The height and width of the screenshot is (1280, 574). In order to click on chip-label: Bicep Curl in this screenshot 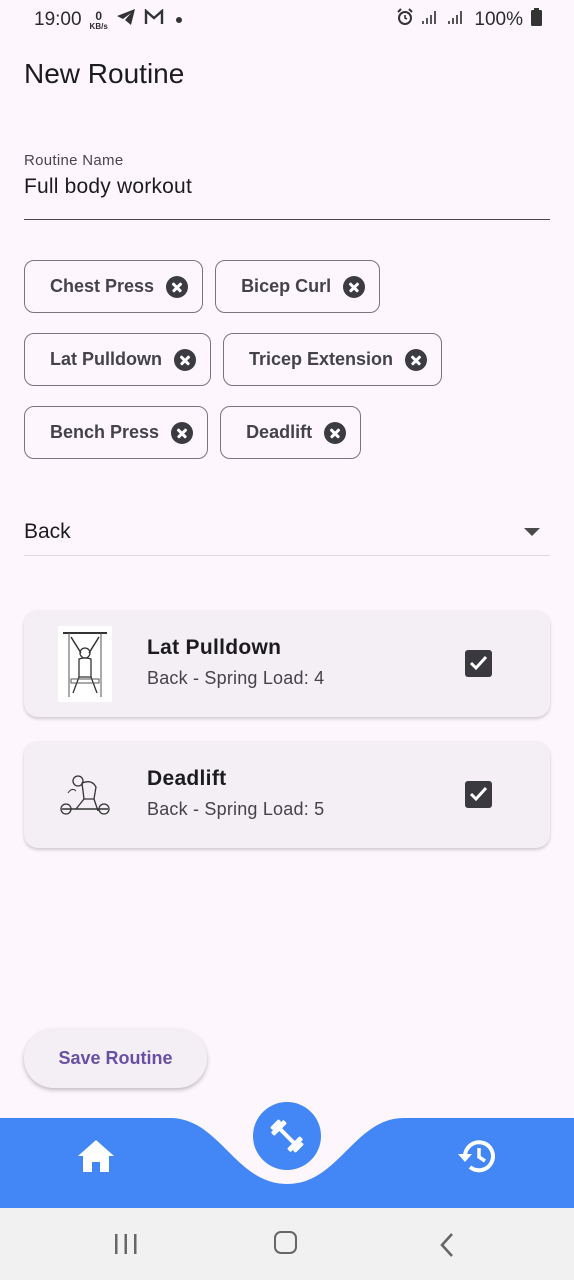, I will do `click(286, 286)`.